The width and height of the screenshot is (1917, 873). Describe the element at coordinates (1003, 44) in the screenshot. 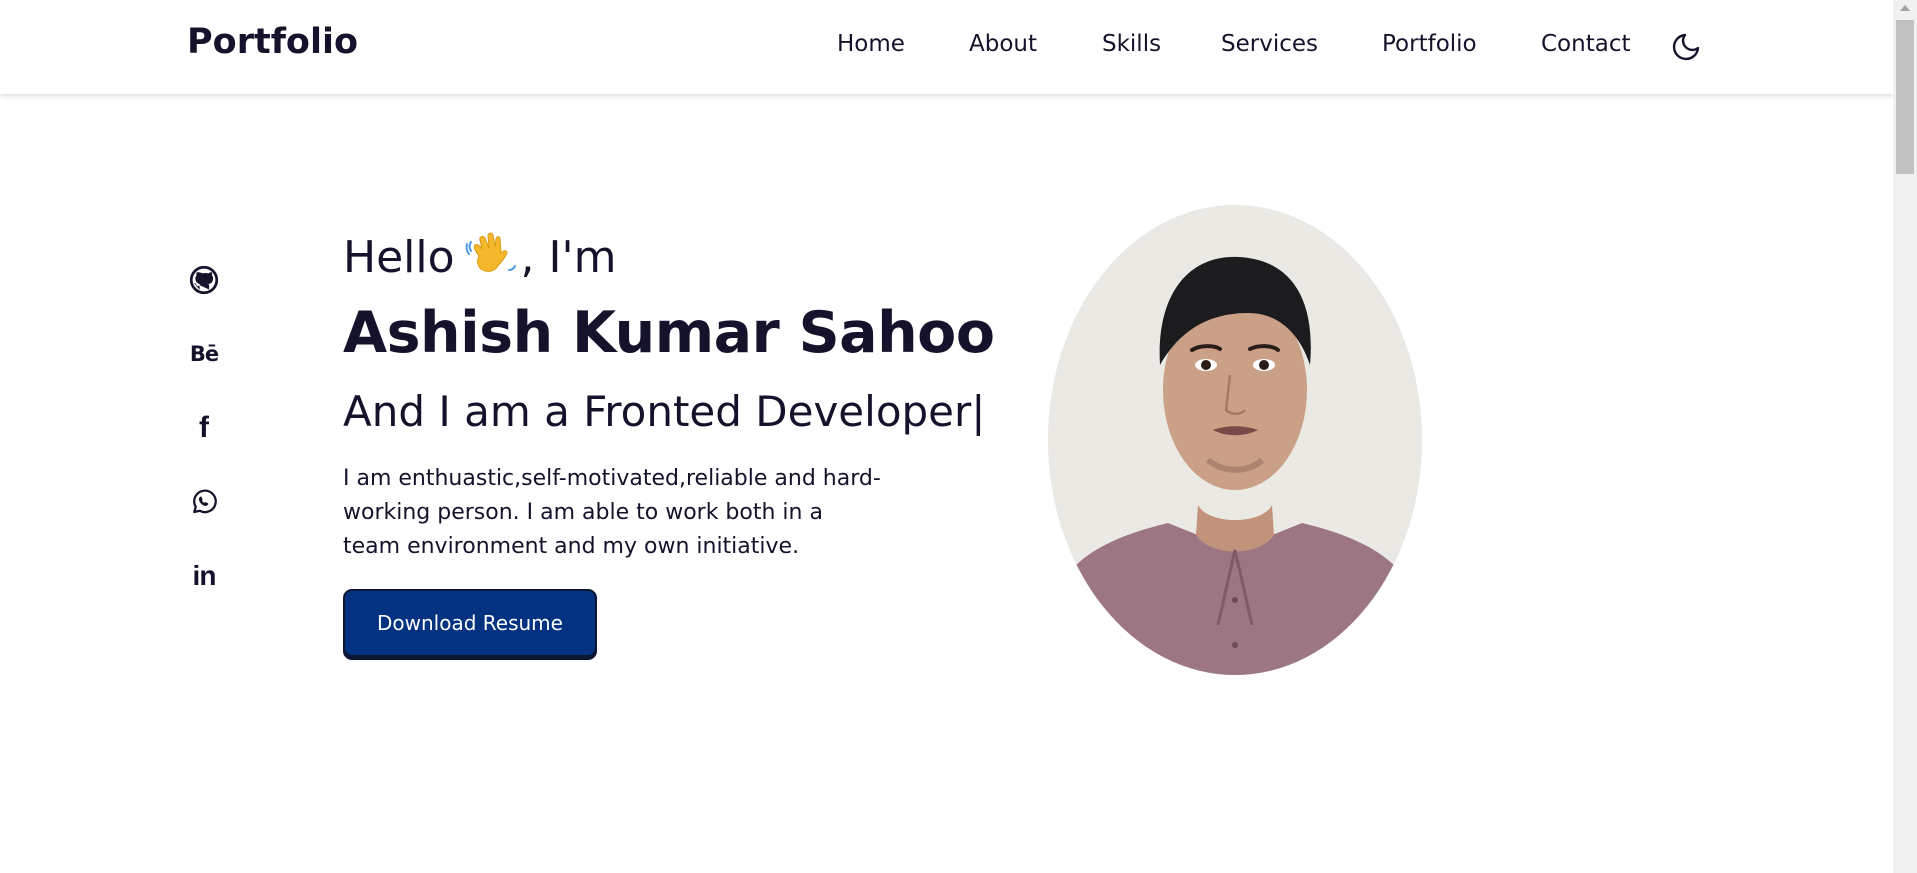

I see `nav-about: About` at that location.